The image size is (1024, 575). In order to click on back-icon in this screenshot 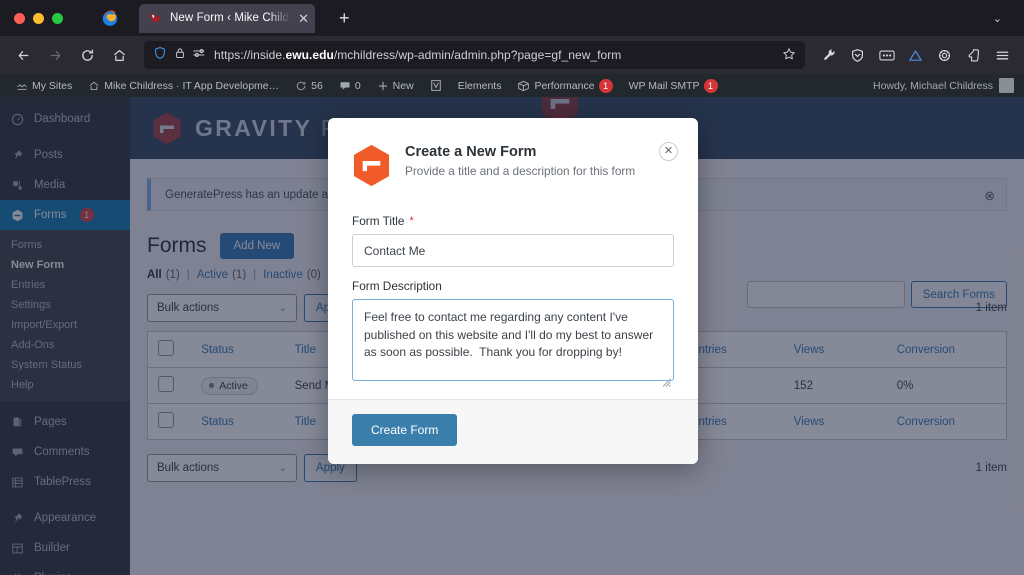, I will do `click(23, 55)`.